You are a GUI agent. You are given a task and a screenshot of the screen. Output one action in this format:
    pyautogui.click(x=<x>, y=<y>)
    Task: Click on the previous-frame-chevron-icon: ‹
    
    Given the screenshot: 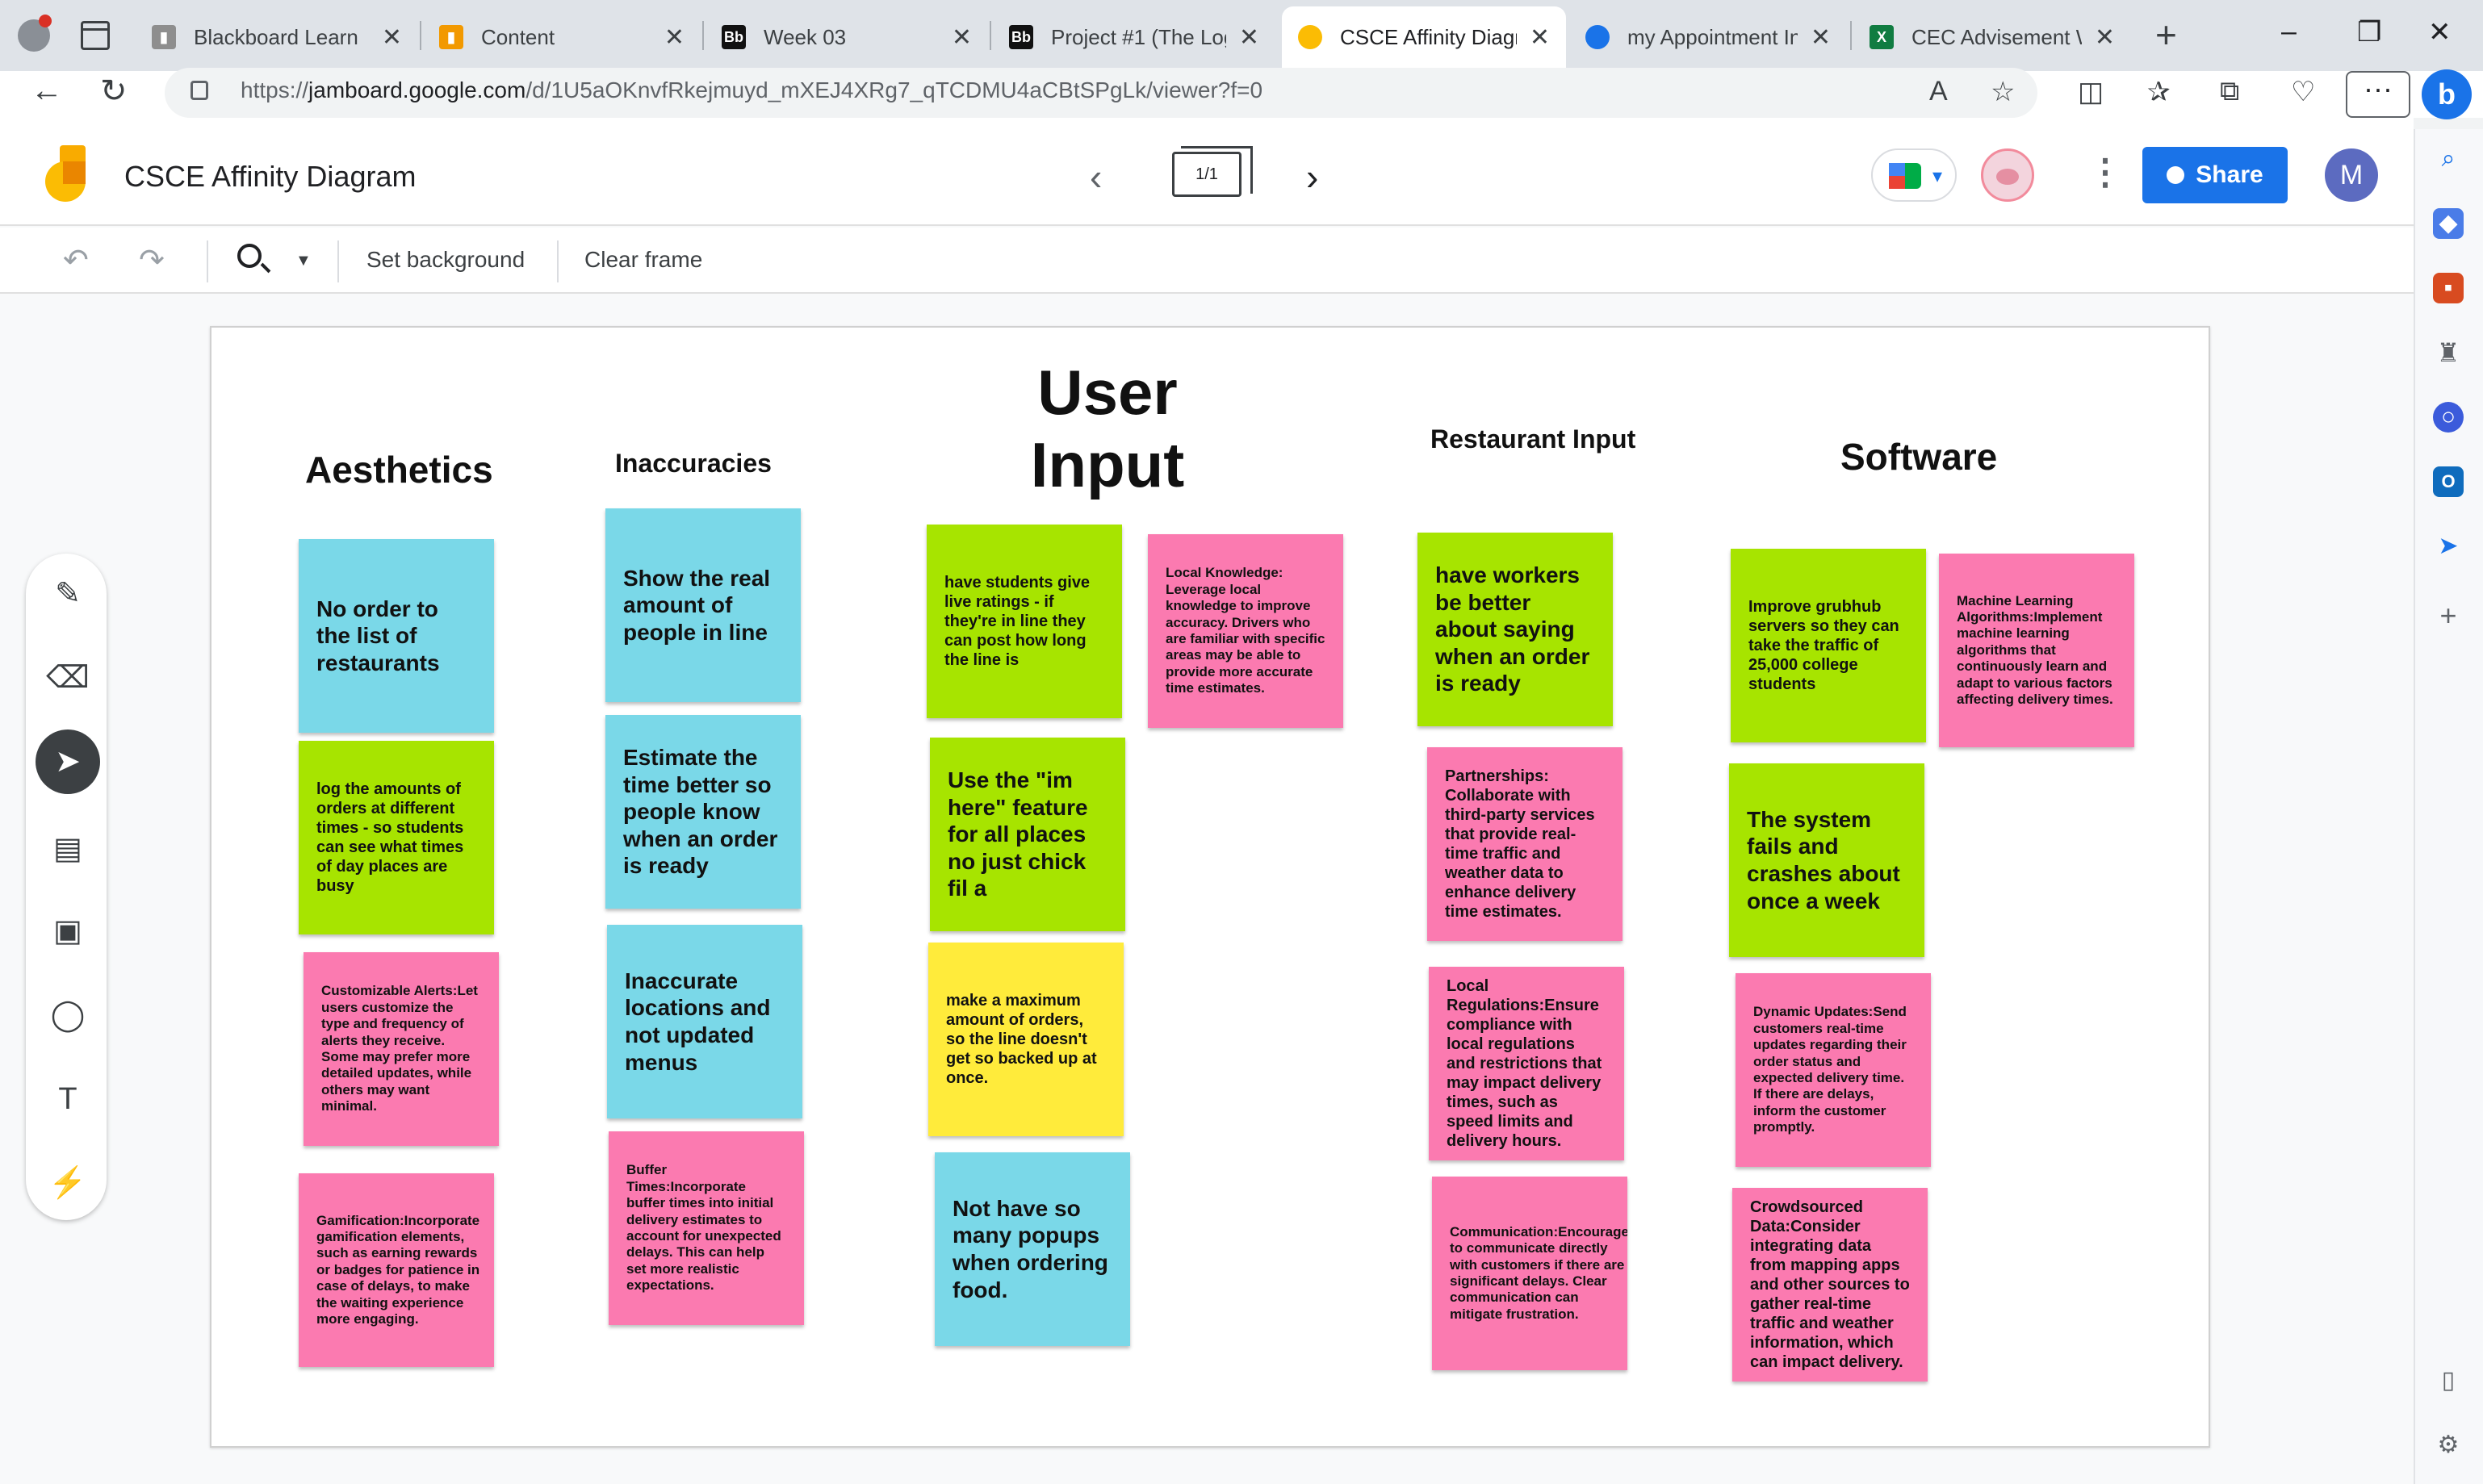 What is the action you would take?
    pyautogui.click(x=1096, y=177)
    